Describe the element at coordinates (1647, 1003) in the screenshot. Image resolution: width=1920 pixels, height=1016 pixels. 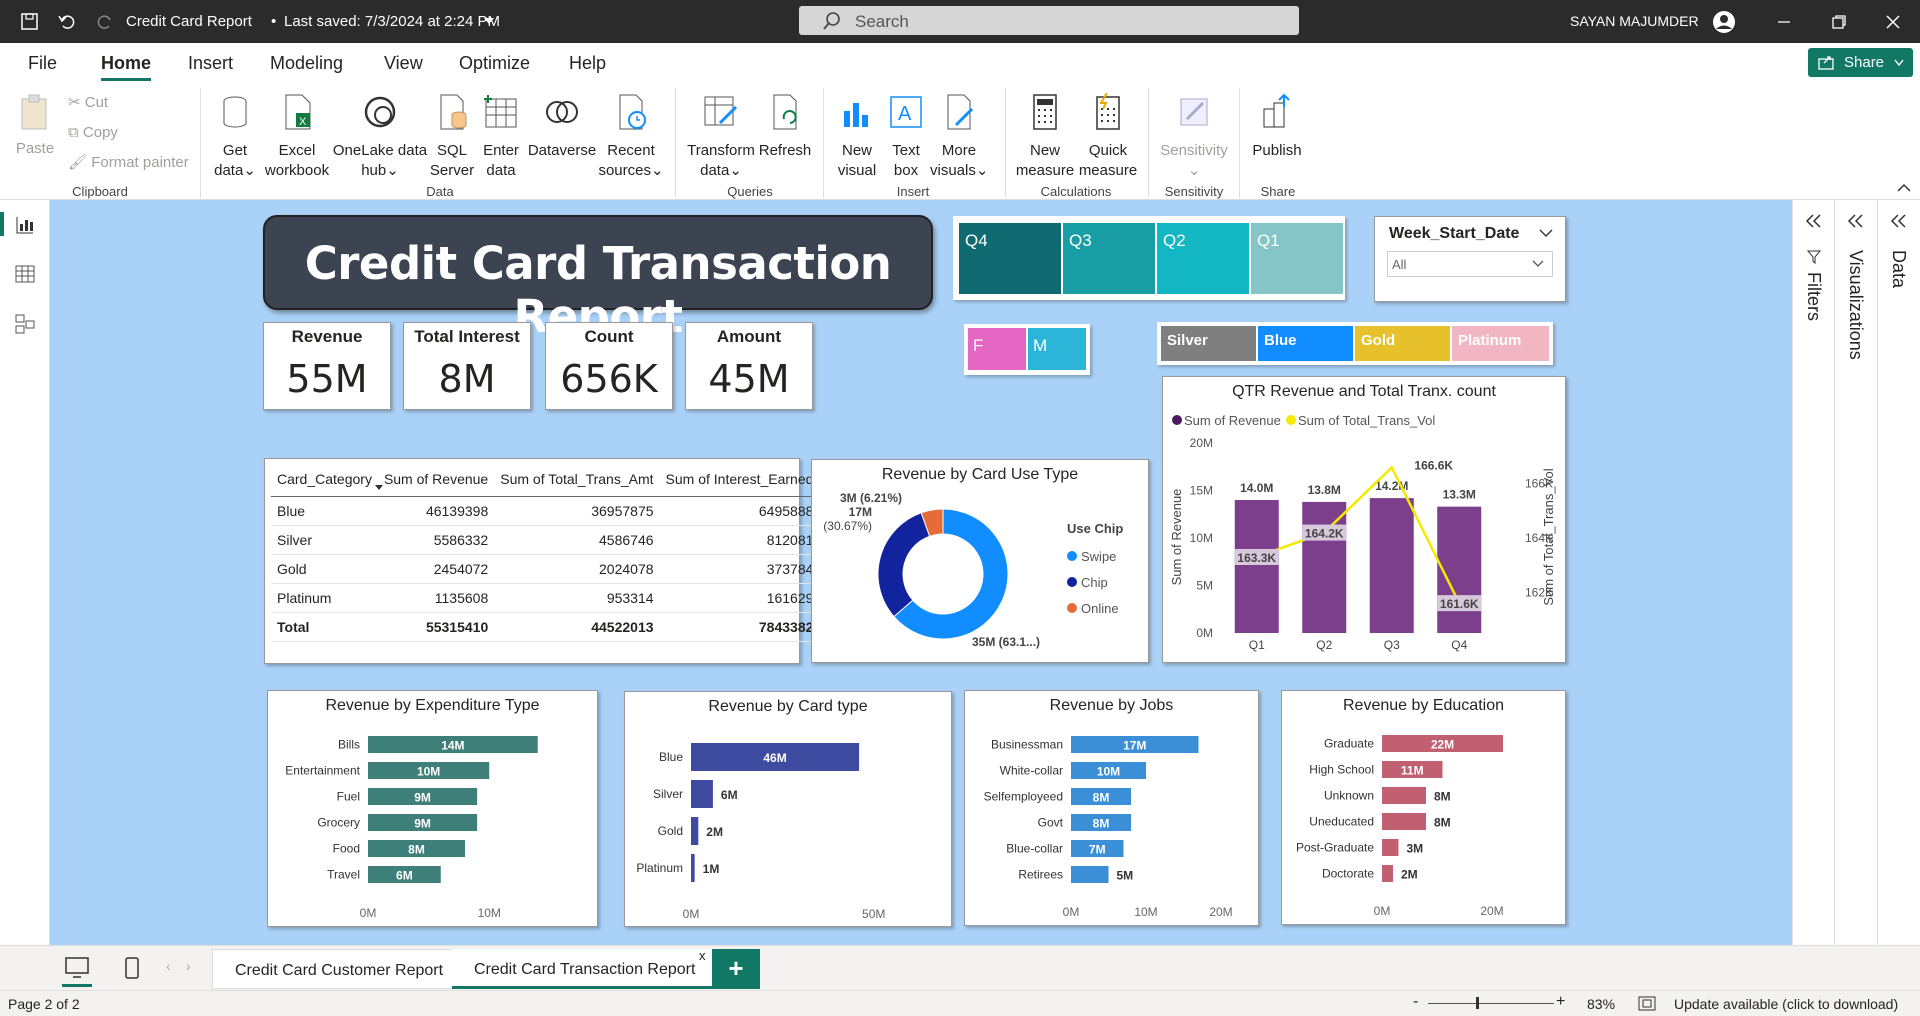
I see `fit-page-icon` at that location.